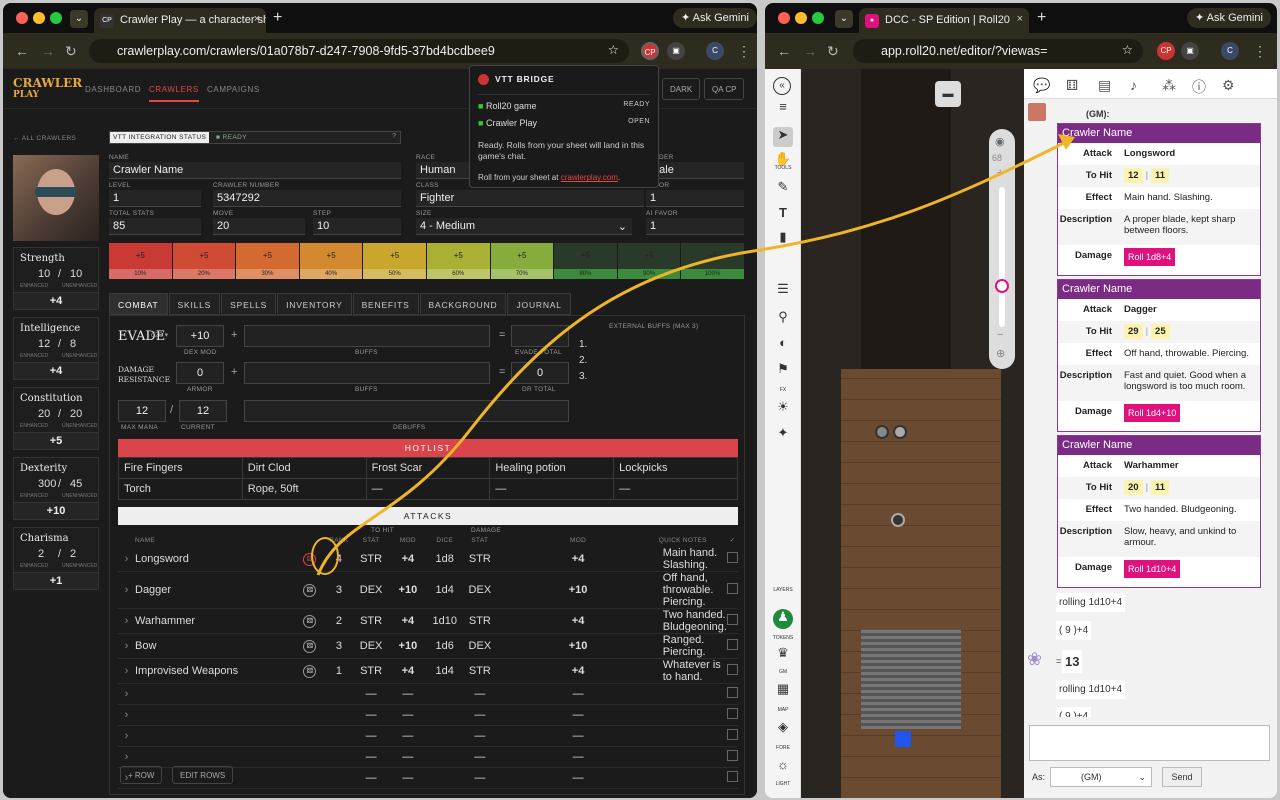 The height and width of the screenshot is (800, 1280). What do you see at coordinates (1066, 142) in the screenshot?
I see `arrow-head` at bounding box center [1066, 142].